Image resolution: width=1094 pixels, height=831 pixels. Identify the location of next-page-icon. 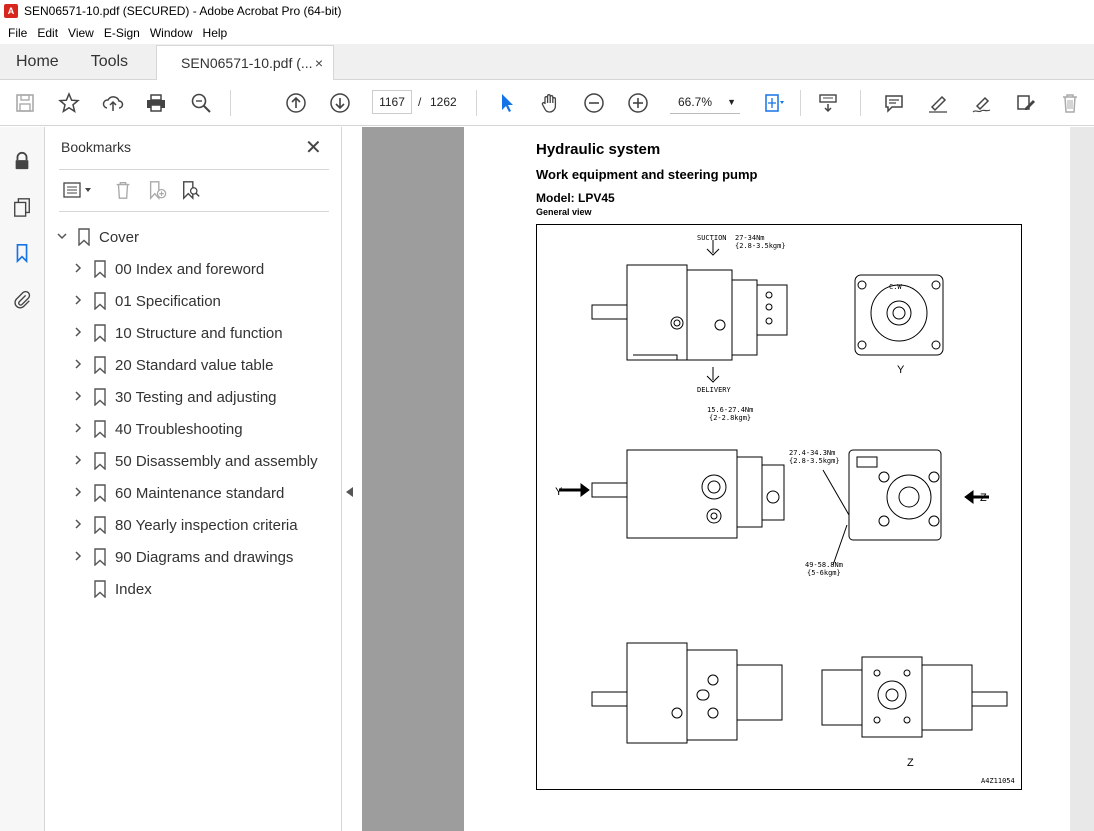
(340, 103).